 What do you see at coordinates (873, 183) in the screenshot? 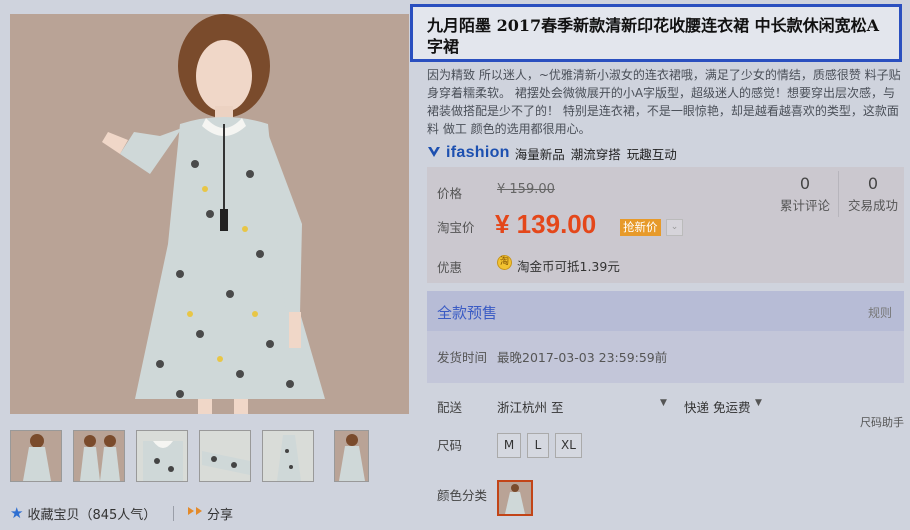
I see `sales-count-value: 0` at bounding box center [873, 183].